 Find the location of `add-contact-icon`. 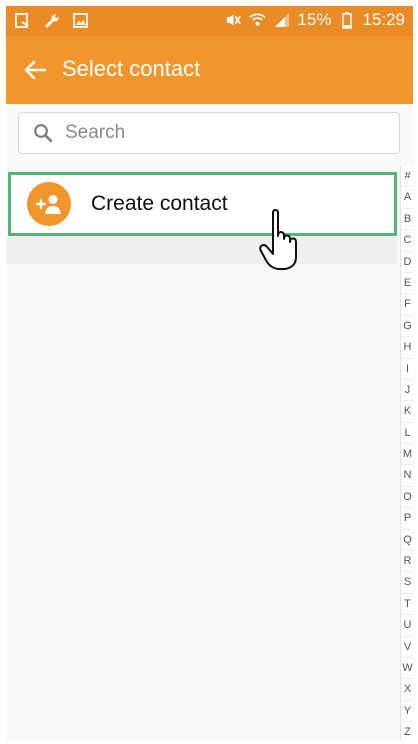

add-contact-icon is located at coordinates (49, 204).